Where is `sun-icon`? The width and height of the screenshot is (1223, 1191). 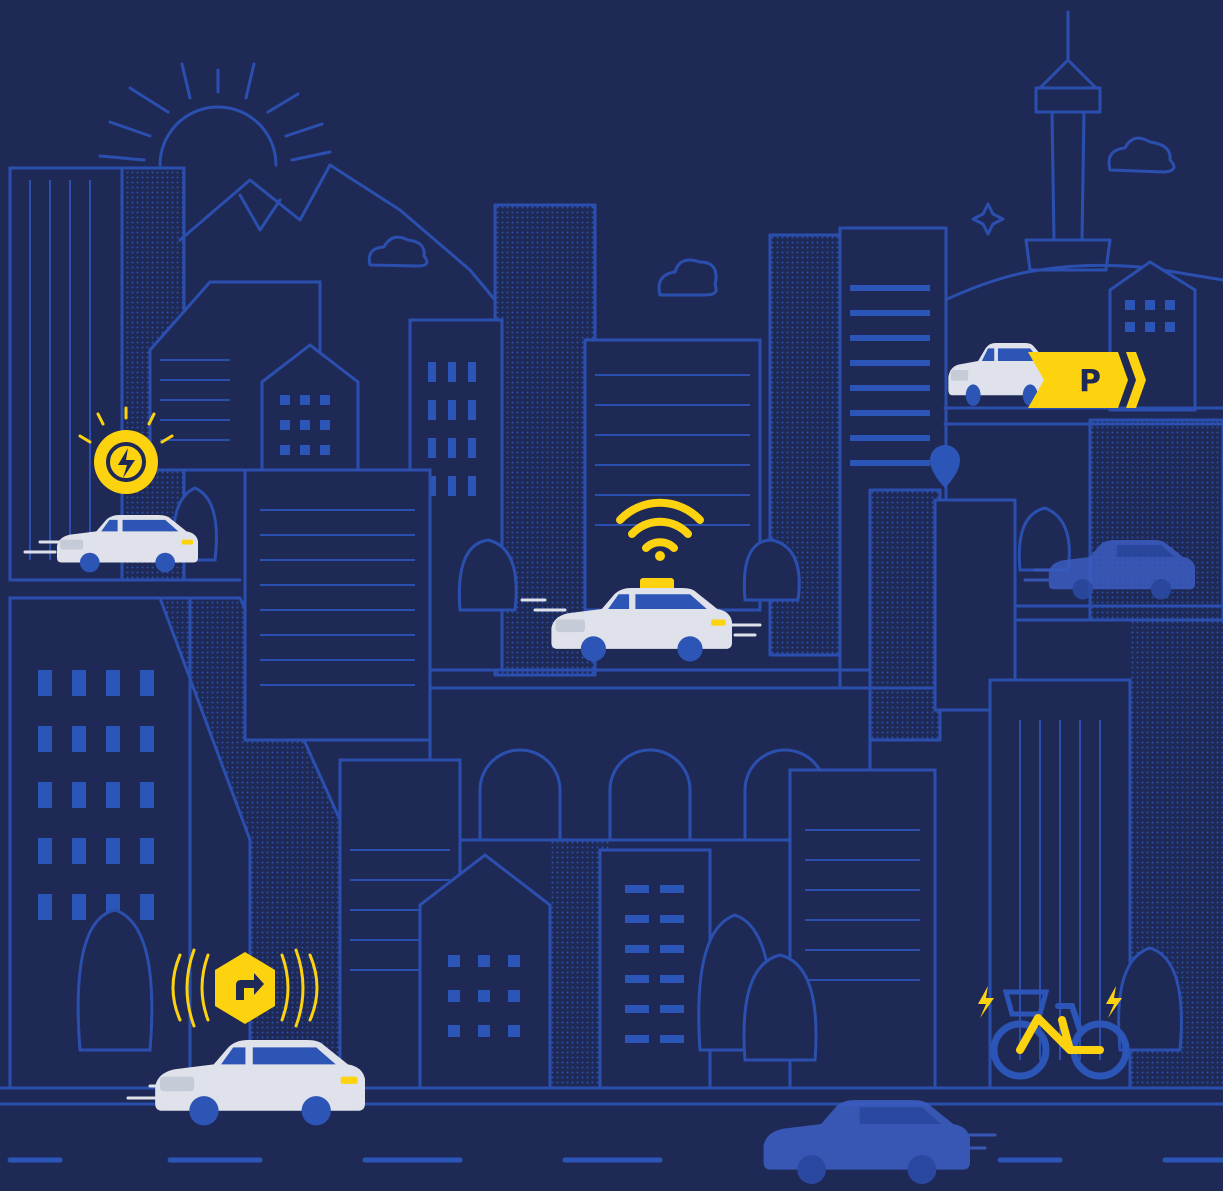
sun-icon is located at coordinates (215, 114).